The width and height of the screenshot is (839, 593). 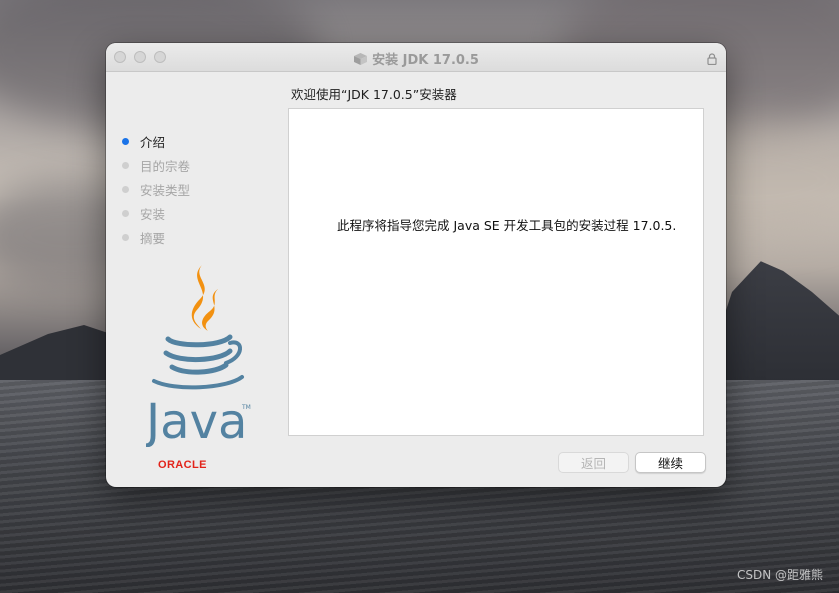 I want to click on step-label: 介绍, so click(x=153, y=142).